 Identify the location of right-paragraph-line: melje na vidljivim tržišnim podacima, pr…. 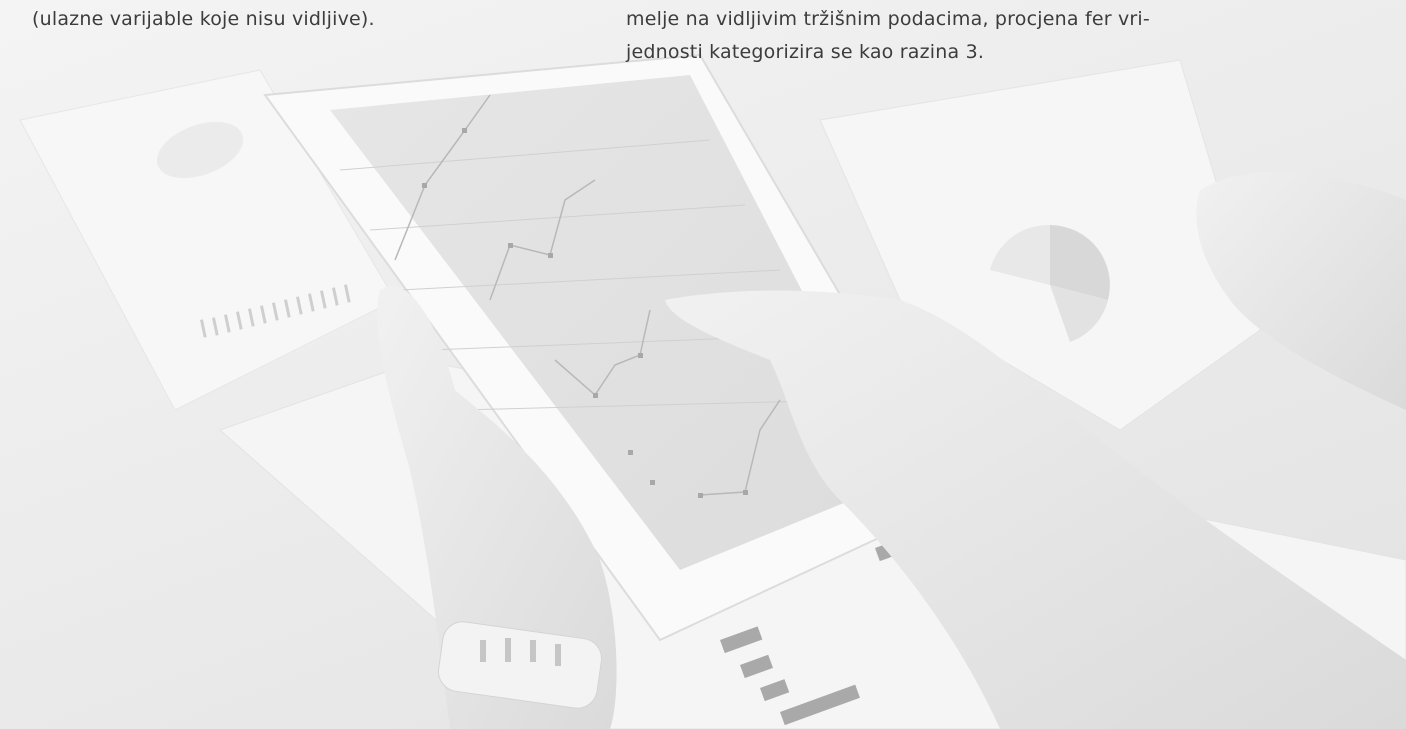
(888, 19).